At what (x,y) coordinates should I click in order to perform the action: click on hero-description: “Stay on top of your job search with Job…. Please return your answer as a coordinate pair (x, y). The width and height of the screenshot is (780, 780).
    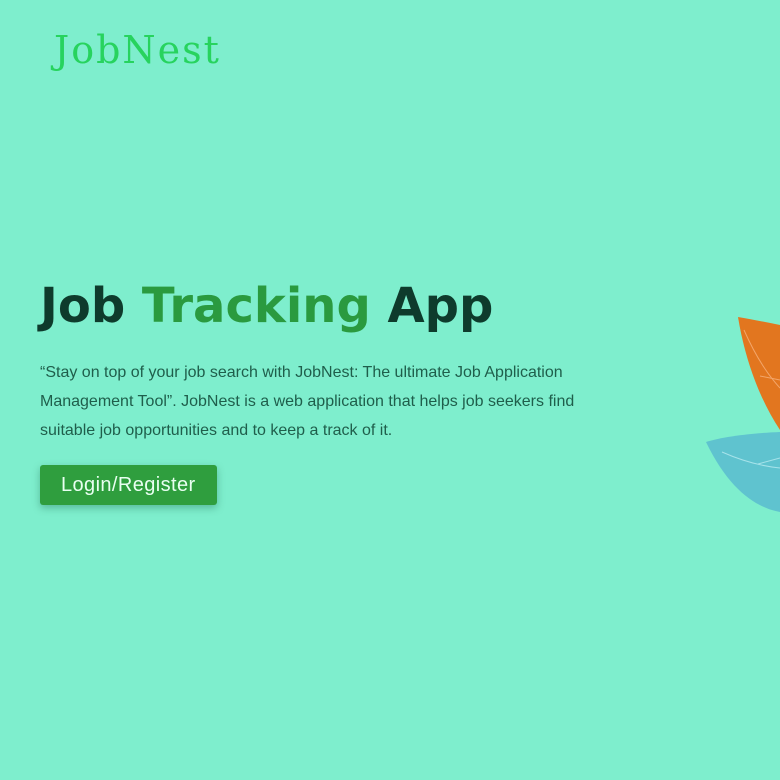
    Looking at the image, I should click on (307, 401).